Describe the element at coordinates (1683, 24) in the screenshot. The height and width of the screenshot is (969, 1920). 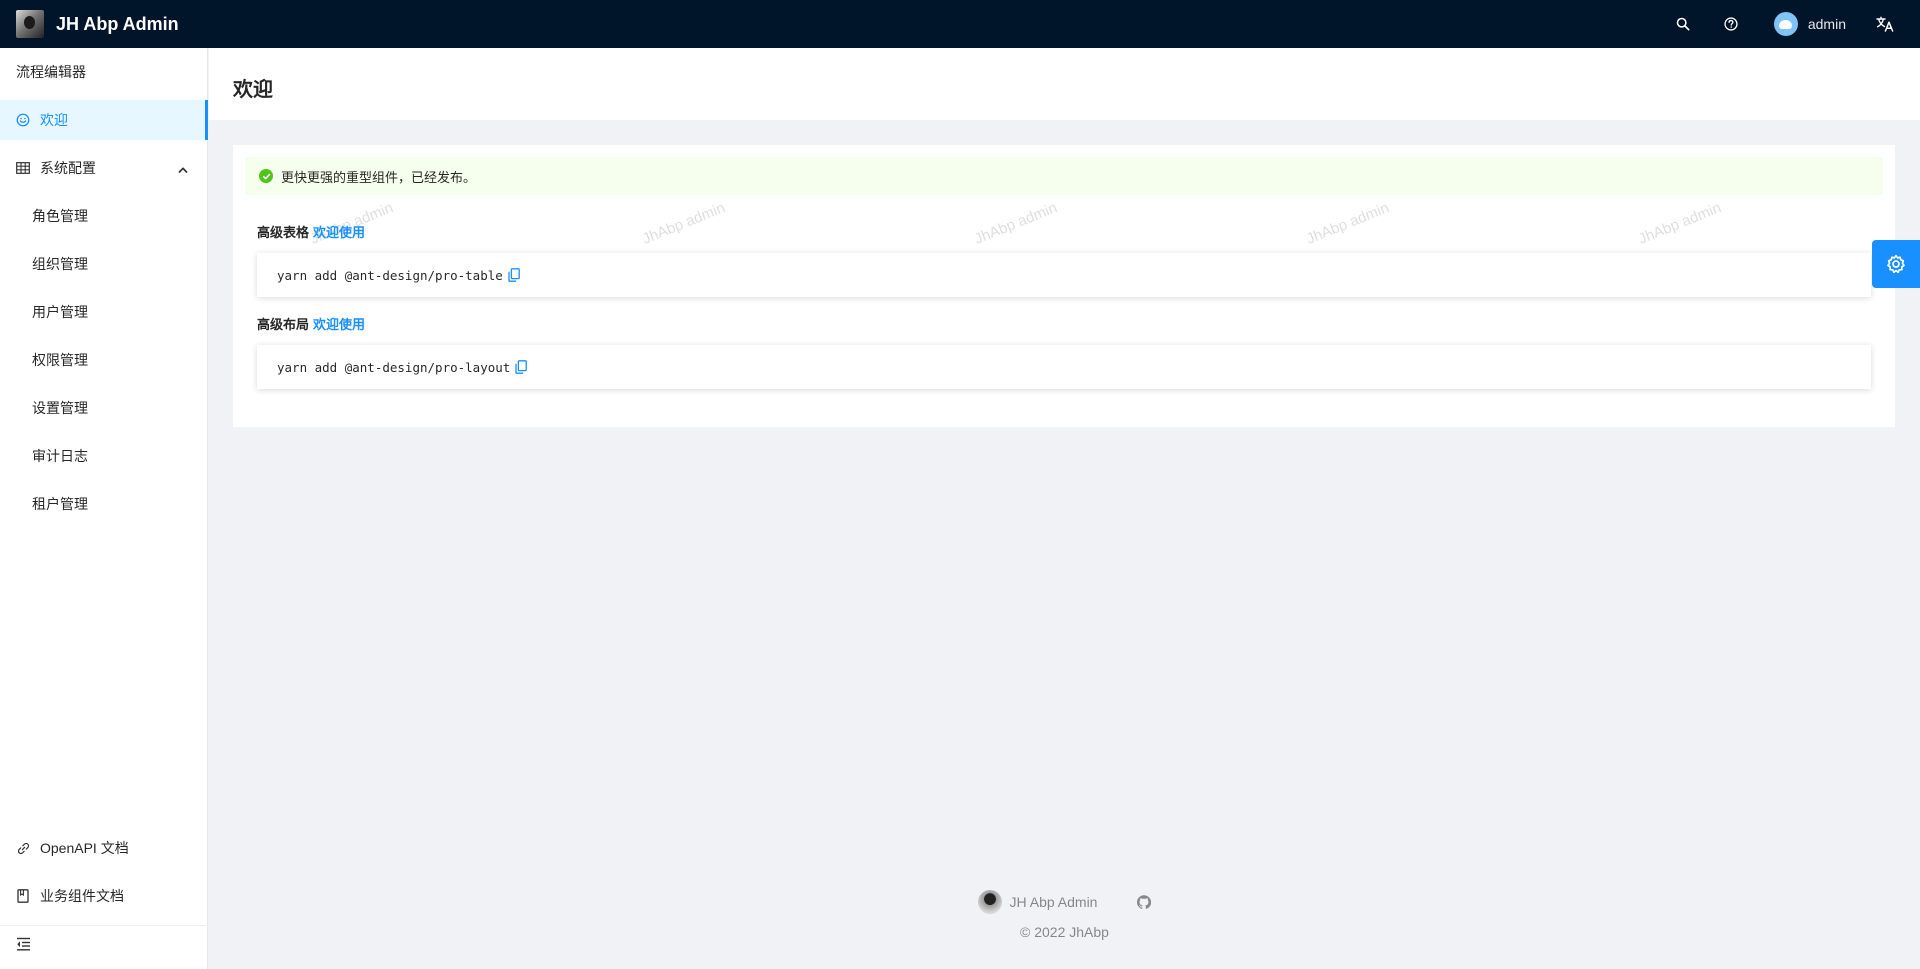
I see `search-icon` at that location.